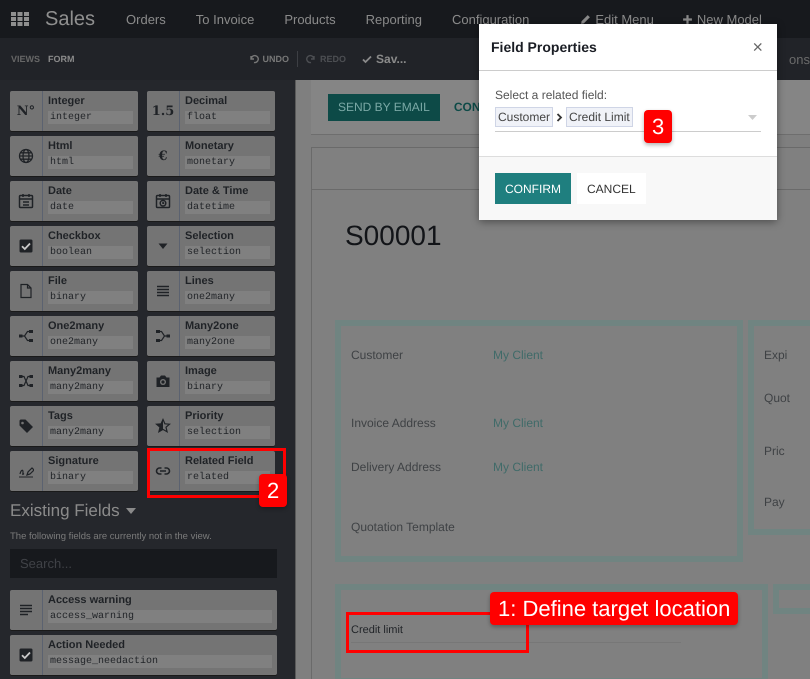 Image resolution: width=810 pixels, height=679 pixels. What do you see at coordinates (65, 511) in the screenshot?
I see `section-title: Existing Fields` at bounding box center [65, 511].